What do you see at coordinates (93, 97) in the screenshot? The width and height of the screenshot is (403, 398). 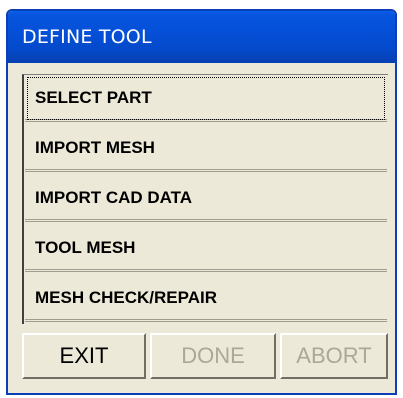 I see `menu-item-label: SELECT PART` at bounding box center [93, 97].